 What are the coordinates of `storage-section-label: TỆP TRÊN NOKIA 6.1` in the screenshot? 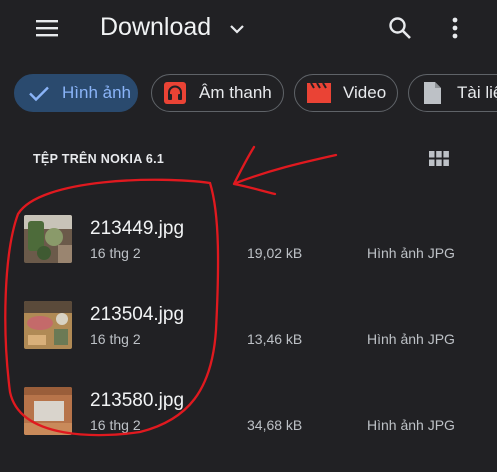 It's located at (99, 159).